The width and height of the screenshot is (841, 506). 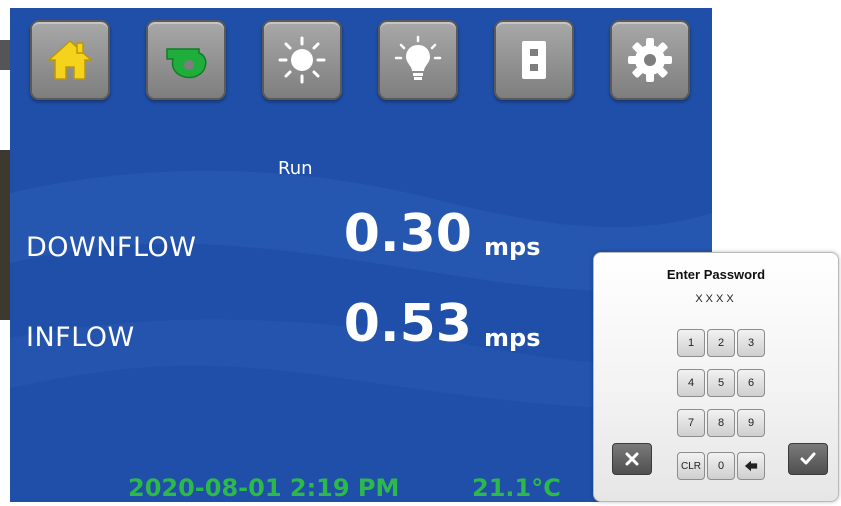 I want to click on gear-icon, so click(x=650, y=60).